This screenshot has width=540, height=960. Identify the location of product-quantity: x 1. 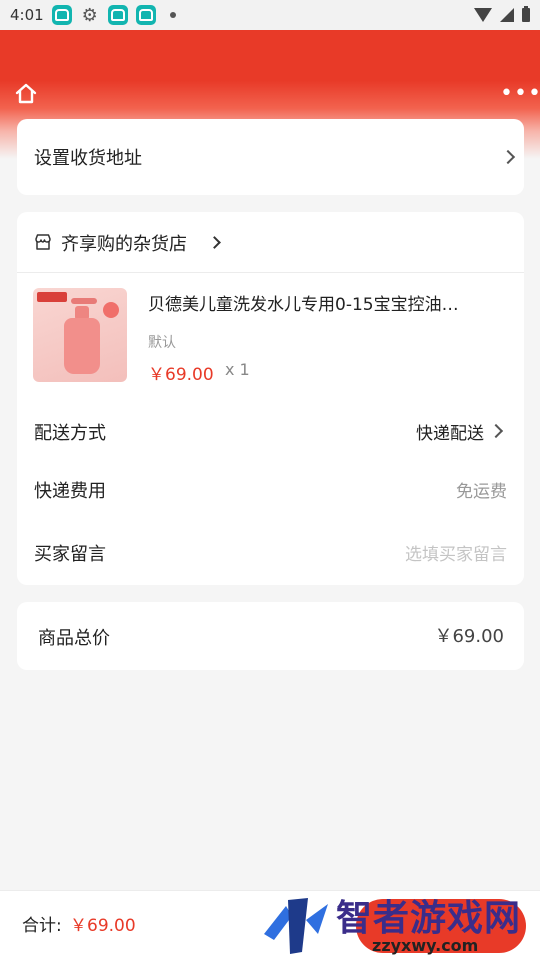
(237, 369).